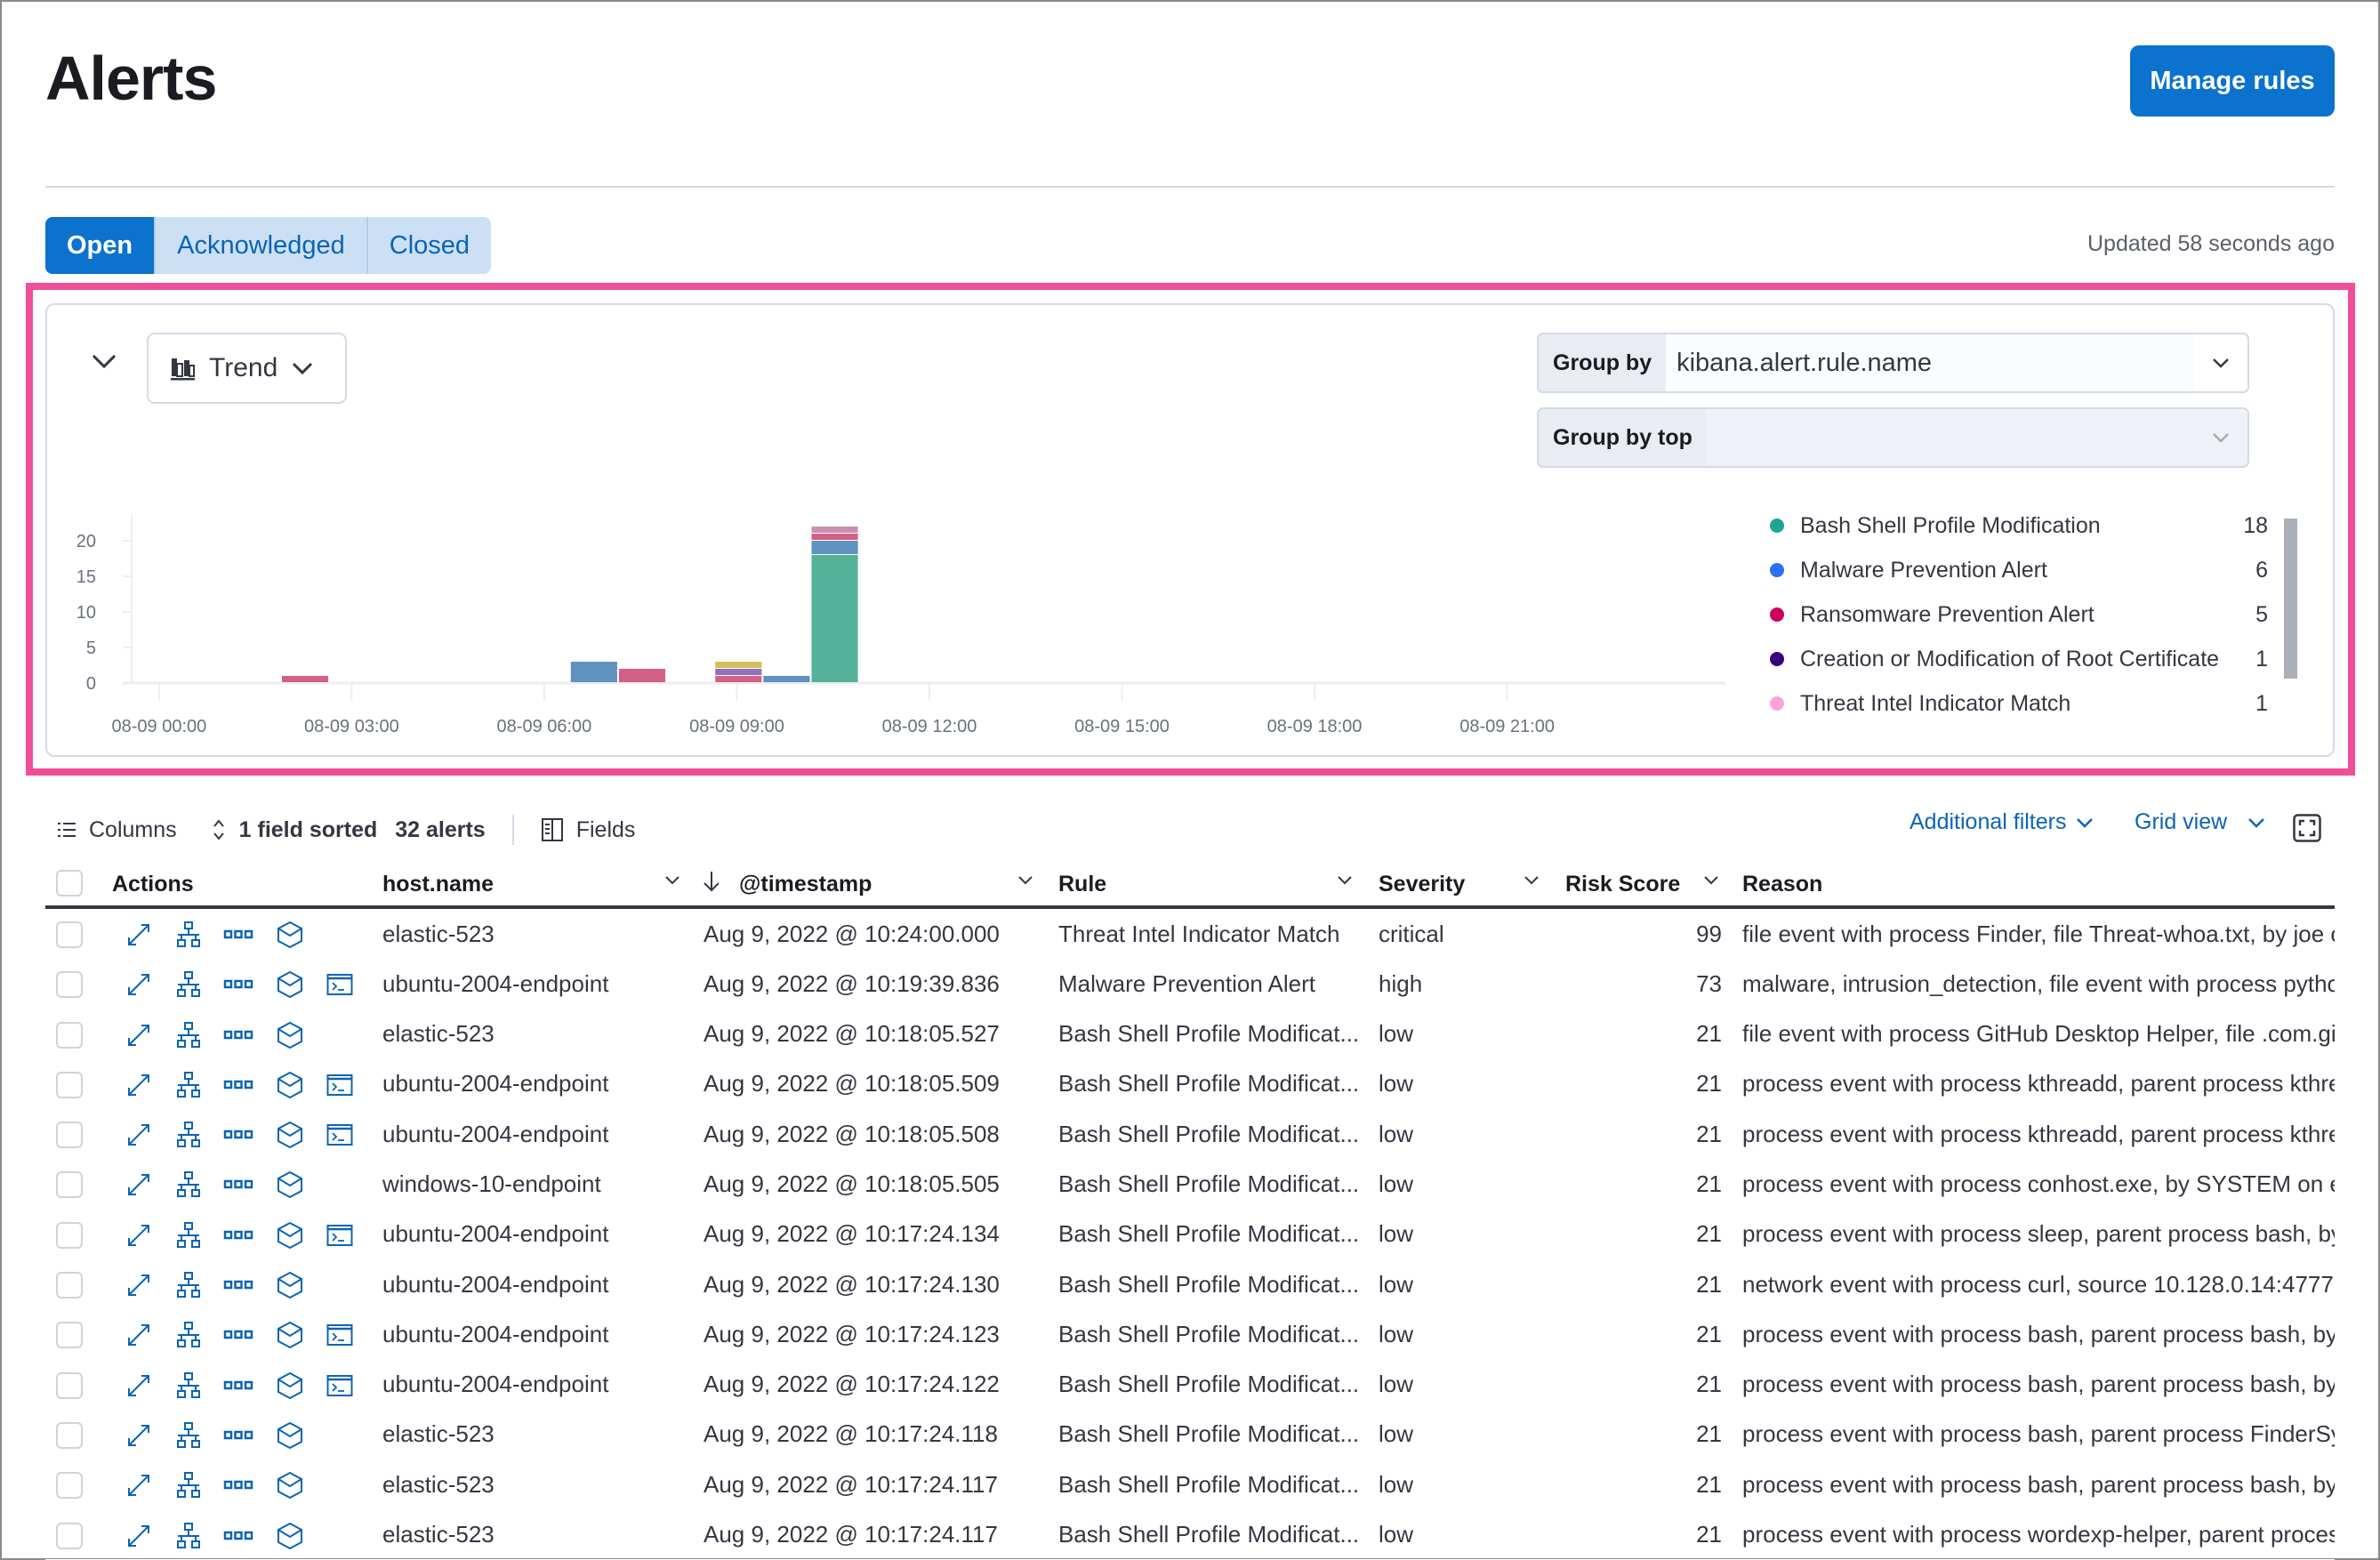 Image resolution: width=2380 pixels, height=1560 pixels. I want to click on tab-open: Open, so click(100, 246).